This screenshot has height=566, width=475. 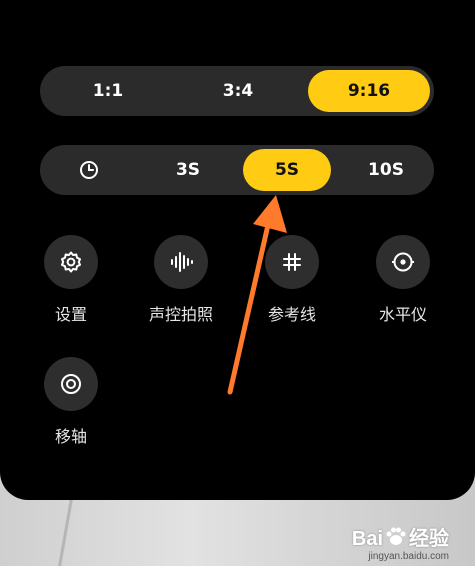 I want to click on watermark-brand: Bai 经验, so click(x=400, y=536).